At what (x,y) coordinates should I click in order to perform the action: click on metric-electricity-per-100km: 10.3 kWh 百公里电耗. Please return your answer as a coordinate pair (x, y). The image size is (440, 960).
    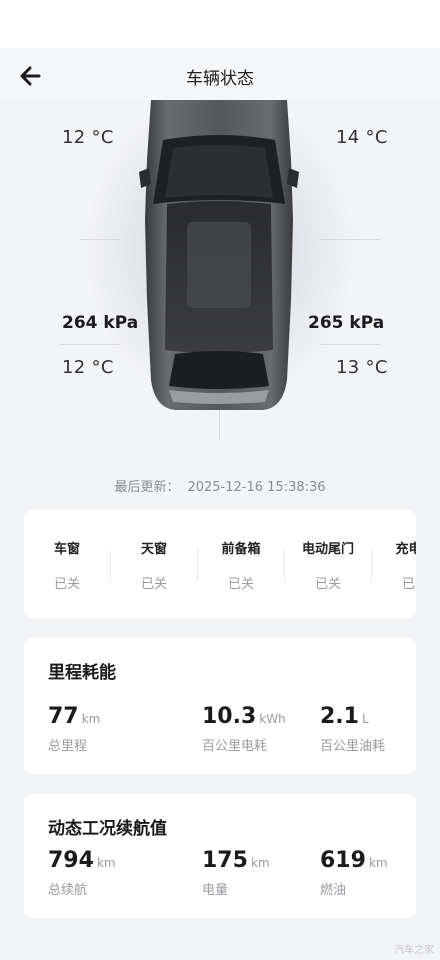
    Looking at the image, I should click on (244, 729).